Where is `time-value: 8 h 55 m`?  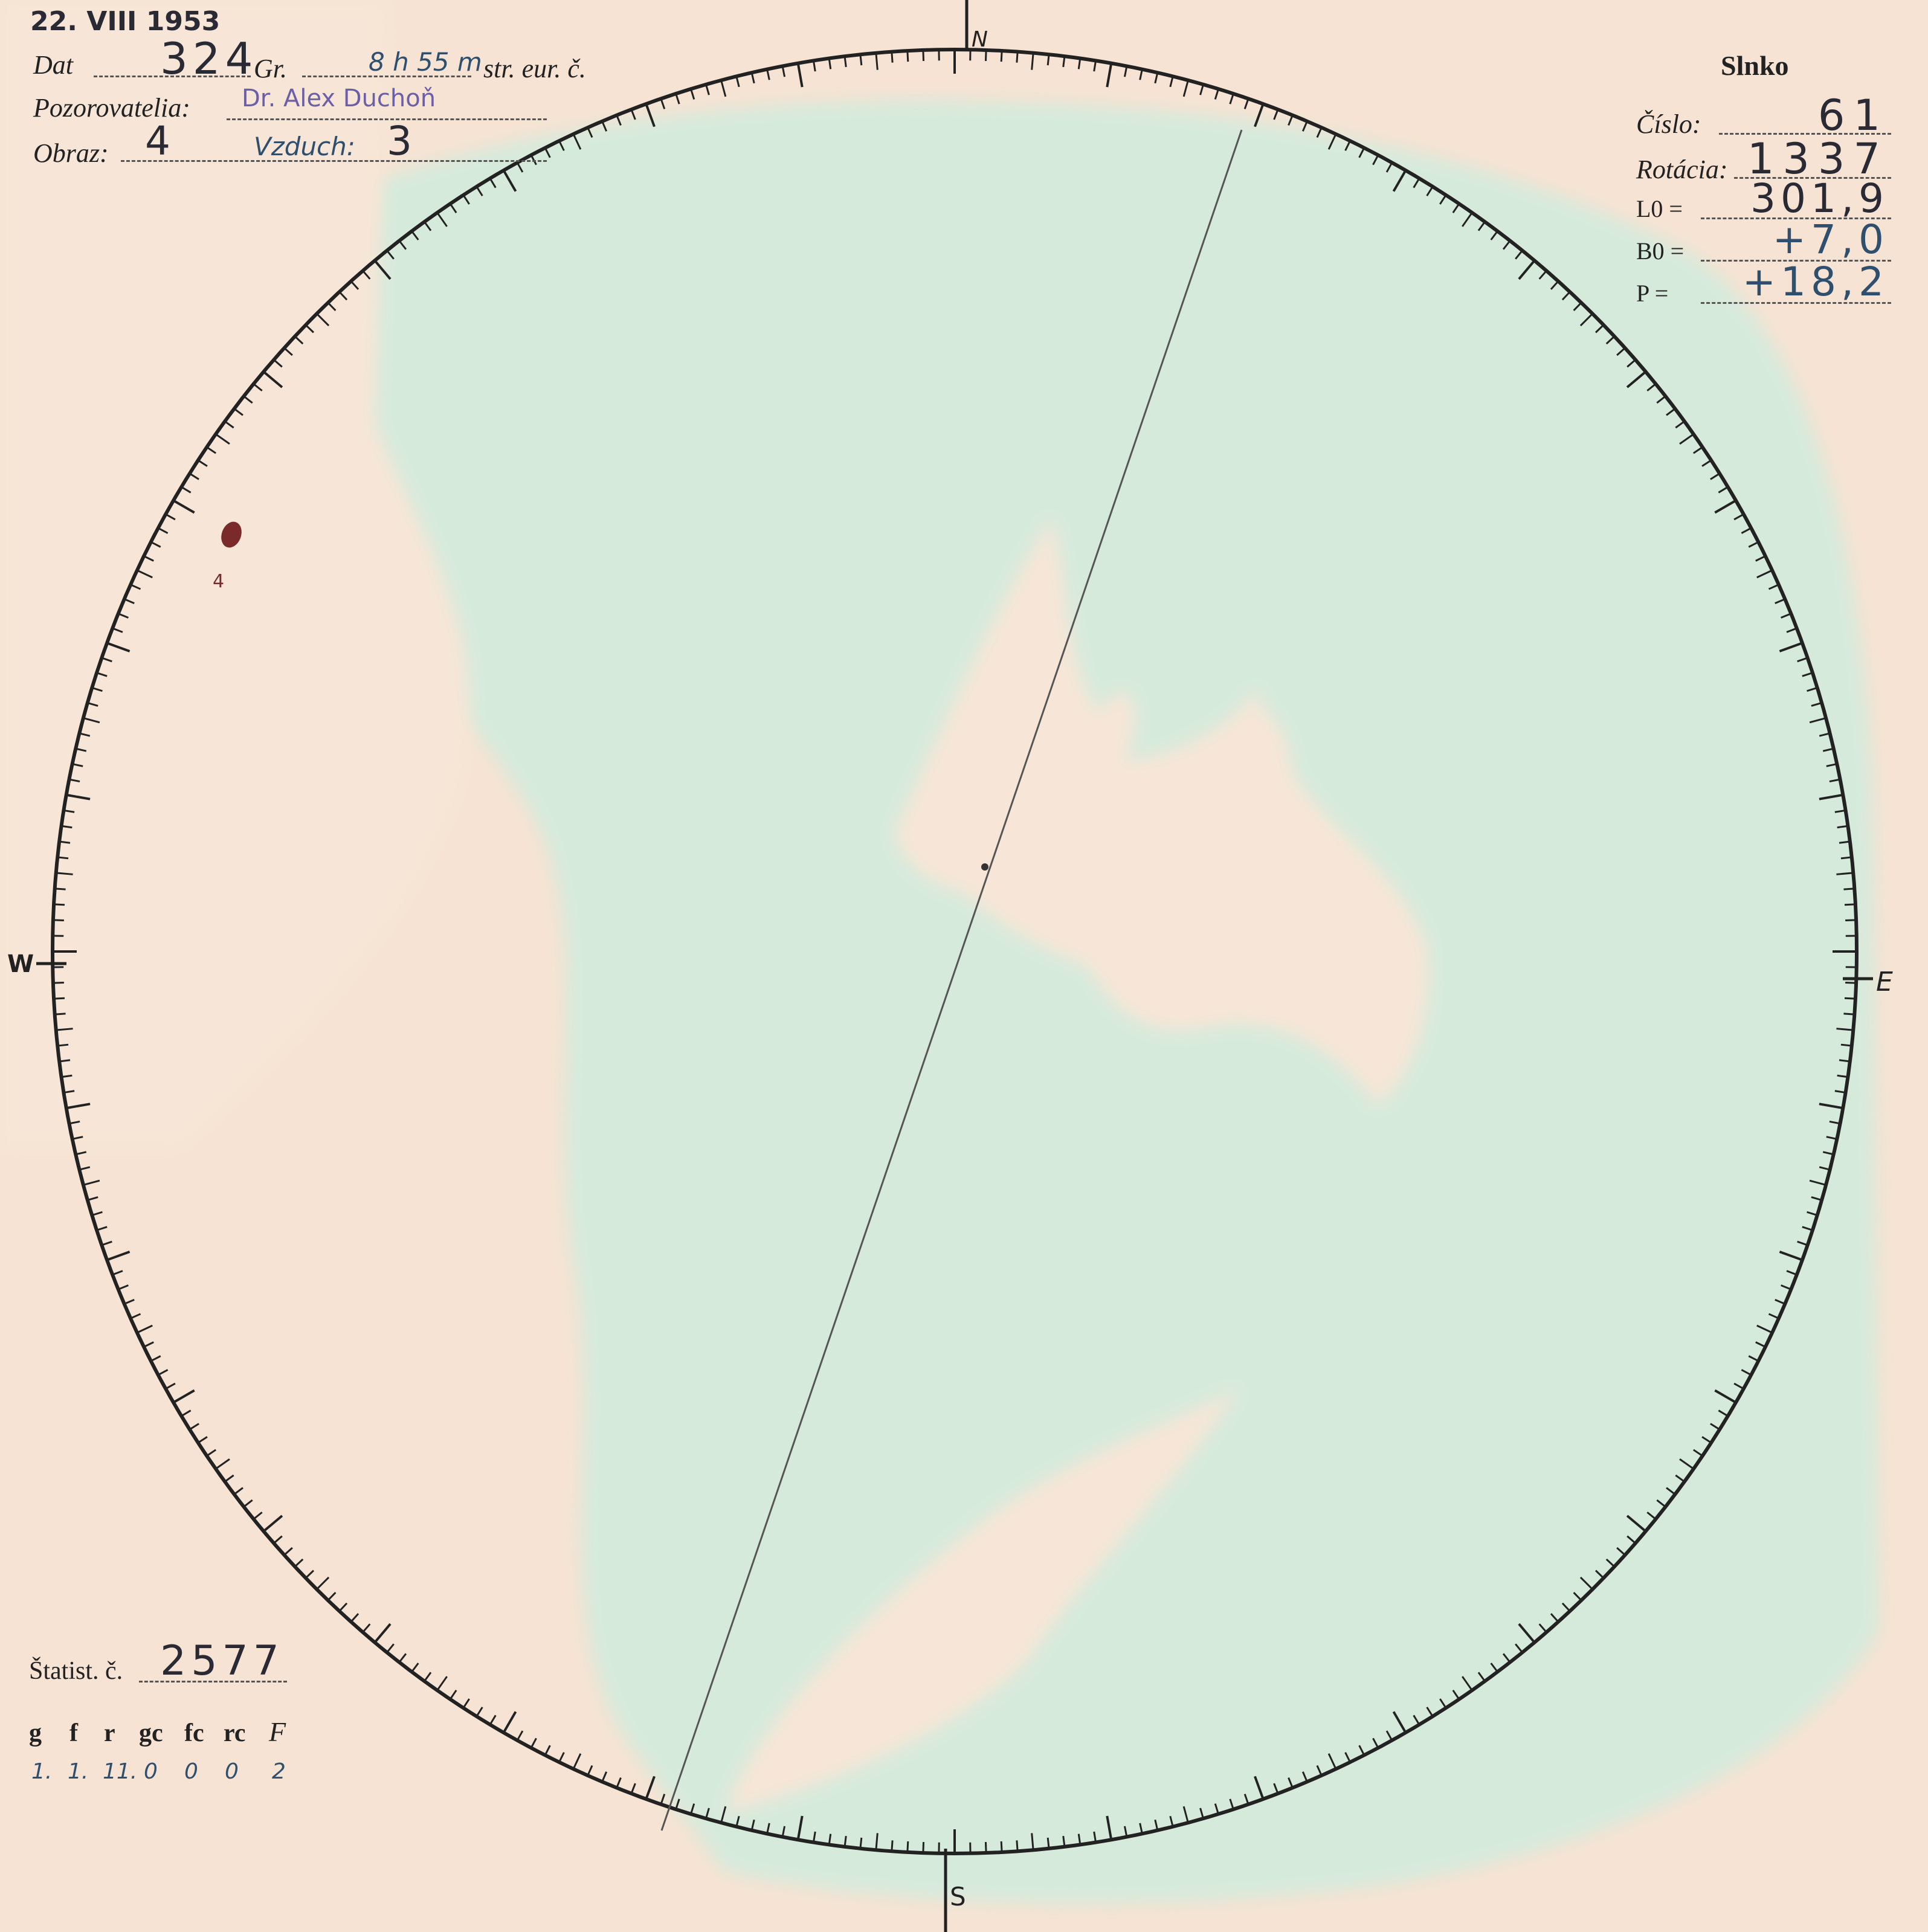 time-value: 8 h 55 m is located at coordinates (425, 62).